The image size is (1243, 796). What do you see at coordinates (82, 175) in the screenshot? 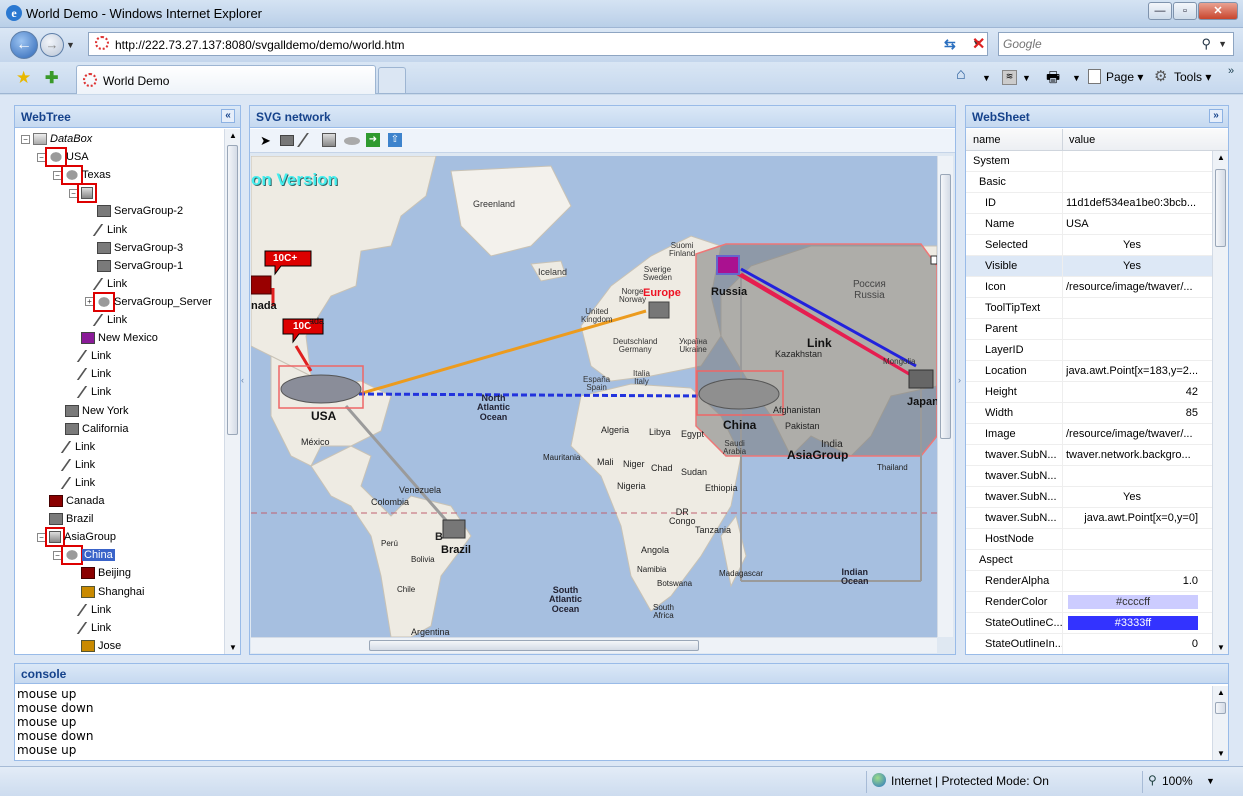
I see `tree-node: − Texas` at bounding box center [82, 175].